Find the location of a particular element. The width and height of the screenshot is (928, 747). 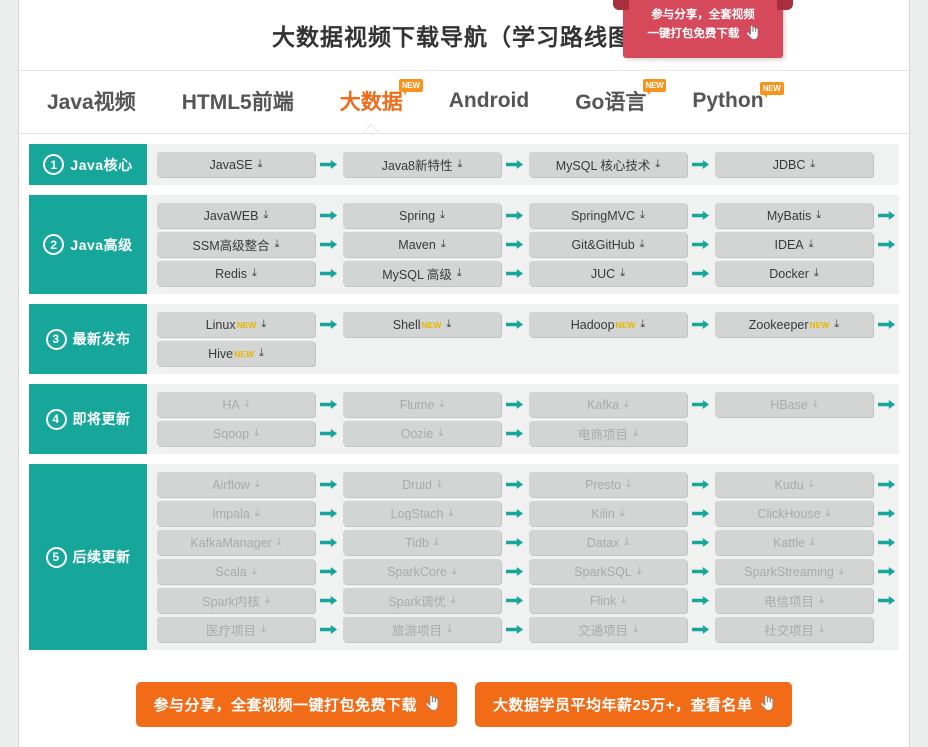

hand-cursor-icon is located at coordinates (432, 704).